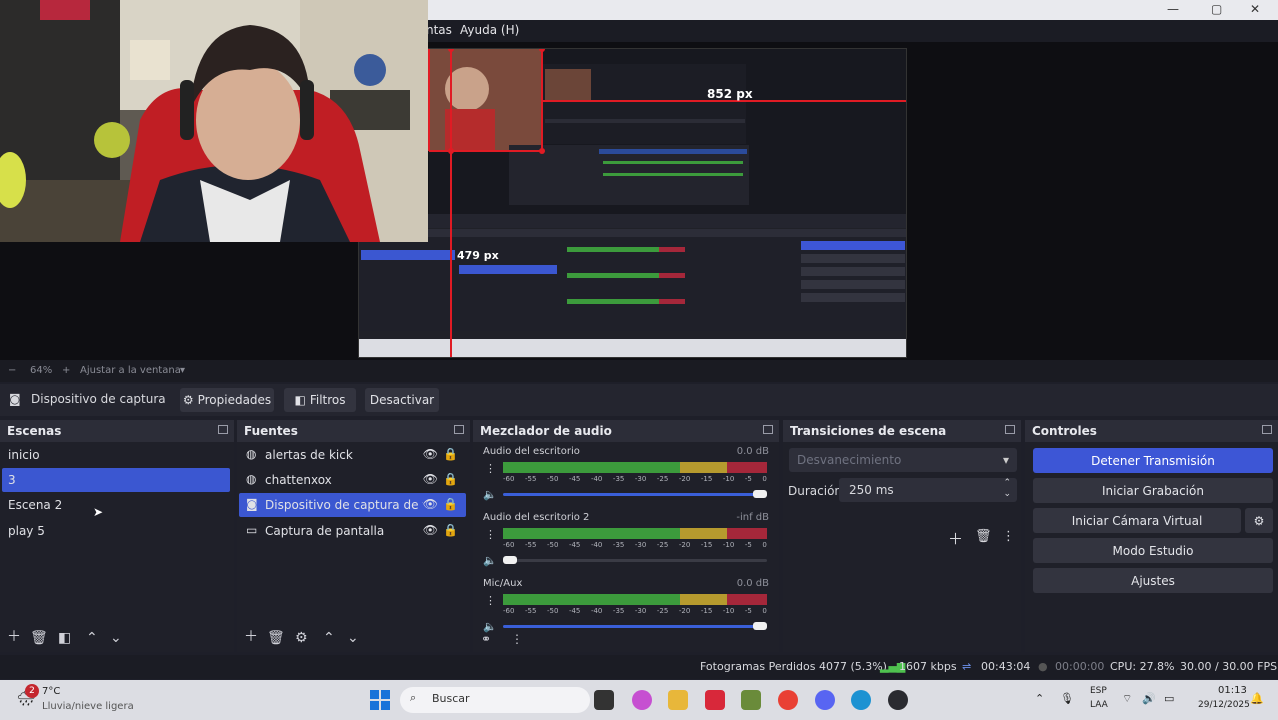 This screenshot has height=720, width=1278. I want to click on dropped-frames: Fotogramas Perdidos 4077 (5.3%), so click(793, 666).